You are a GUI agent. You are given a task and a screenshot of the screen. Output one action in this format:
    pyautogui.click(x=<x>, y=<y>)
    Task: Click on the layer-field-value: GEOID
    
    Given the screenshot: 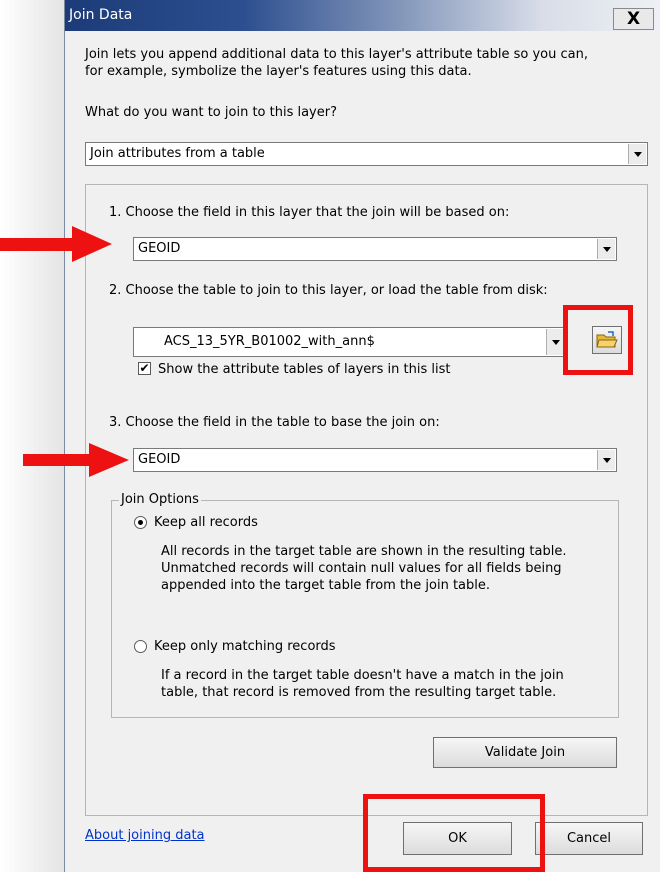 What is the action you would take?
    pyautogui.click(x=159, y=248)
    